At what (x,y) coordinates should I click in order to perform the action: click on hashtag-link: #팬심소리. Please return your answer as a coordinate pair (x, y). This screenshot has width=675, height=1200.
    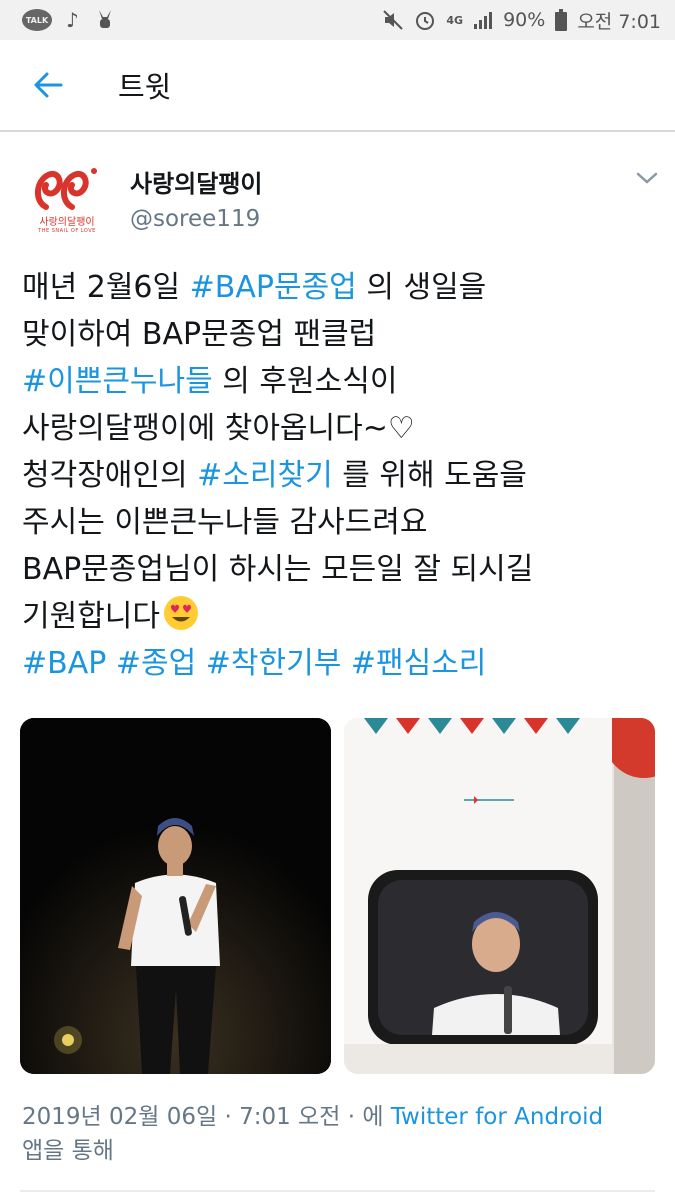
    Looking at the image, I should click on (419, 663).